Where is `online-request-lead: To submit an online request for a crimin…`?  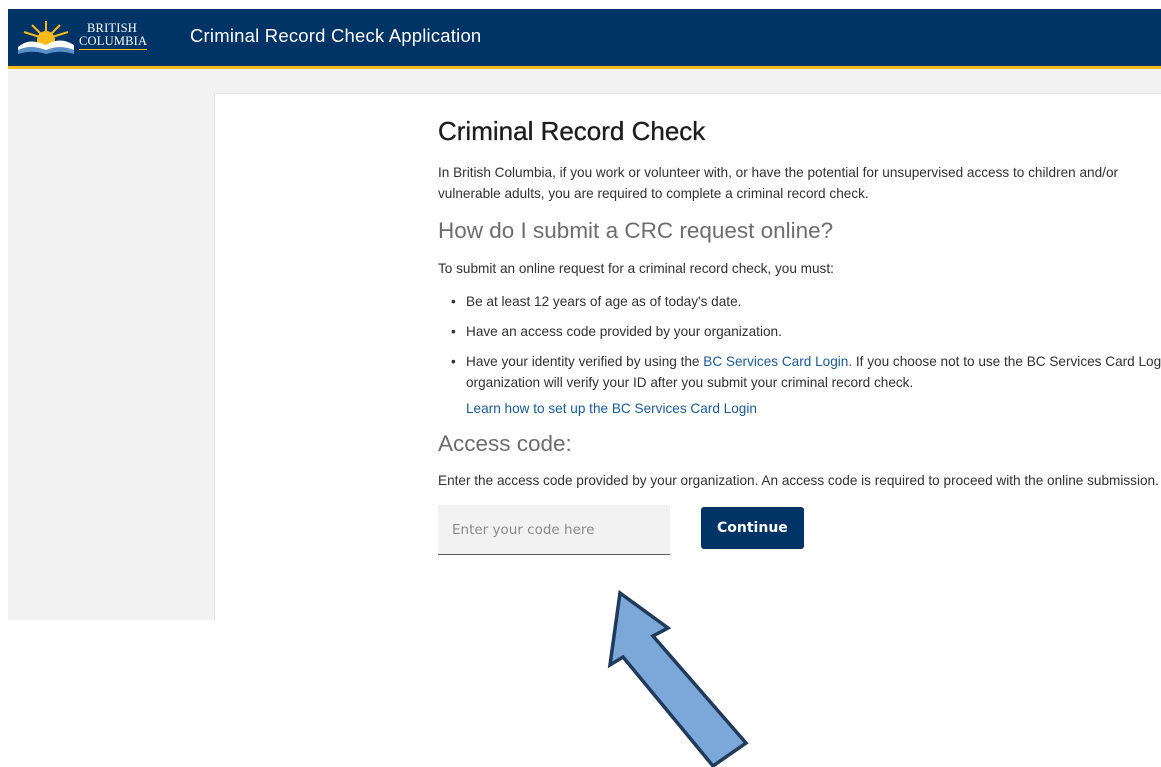 online-request-lead: To submit an online request for a crimin… is located at coordinates (636, 268).